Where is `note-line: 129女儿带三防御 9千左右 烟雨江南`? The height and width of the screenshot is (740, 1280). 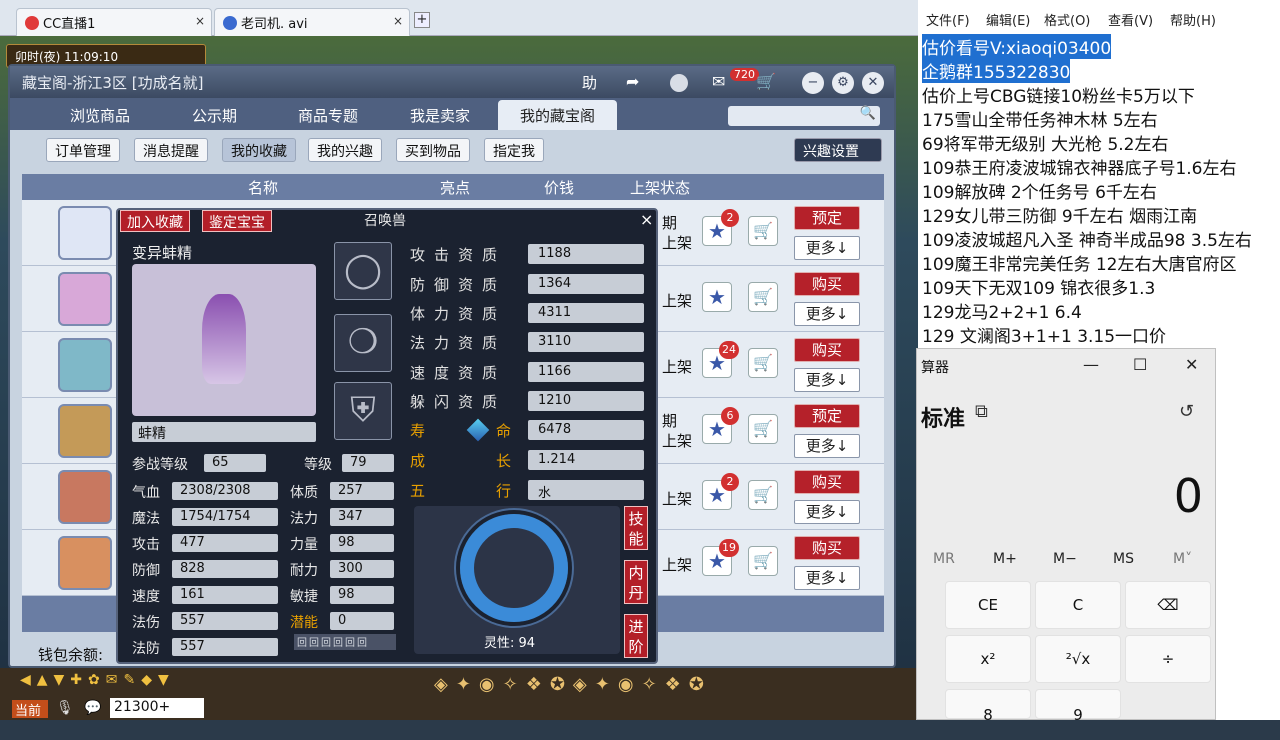
note-line: 129女儿带三防御 9千左右 烟雨江南 is located at coordinates (1059, 214).